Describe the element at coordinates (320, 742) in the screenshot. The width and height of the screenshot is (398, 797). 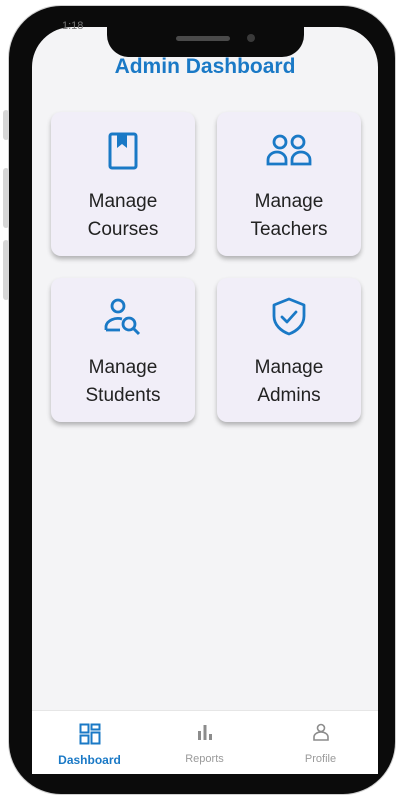
I see `nav-profile: Profile` at that location.